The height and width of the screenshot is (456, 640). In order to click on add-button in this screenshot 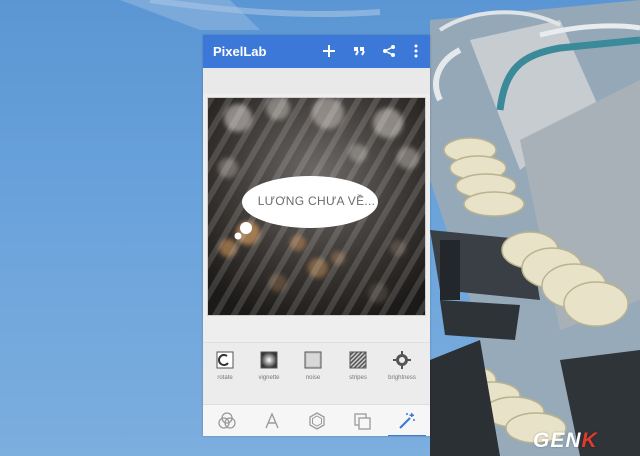, I will do `click(329, 51)`.